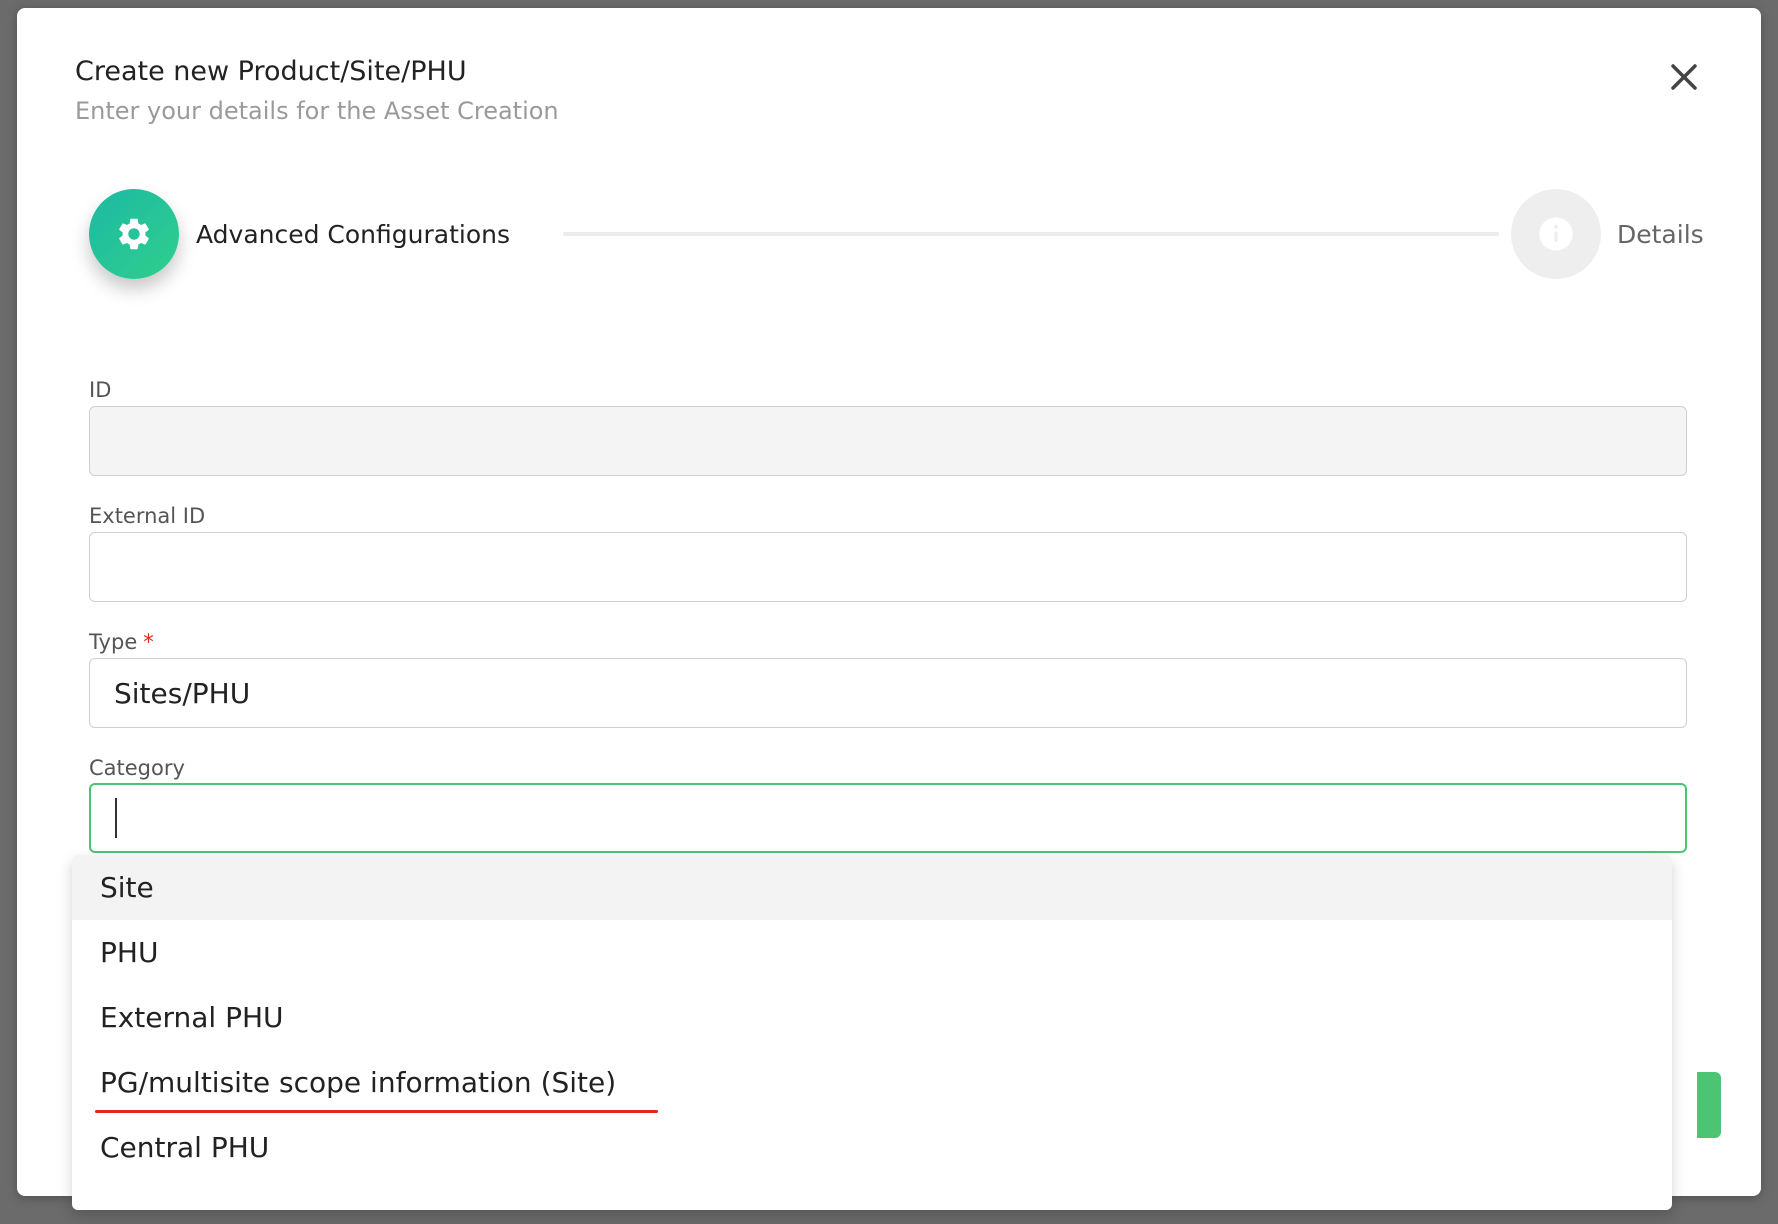  I want to click on gear-icon, so click(134, 234).